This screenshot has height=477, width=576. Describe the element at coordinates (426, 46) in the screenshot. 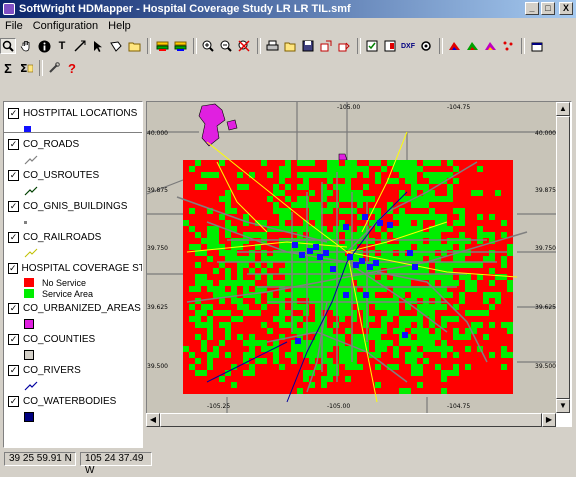

I see `gear-icon` at that location.